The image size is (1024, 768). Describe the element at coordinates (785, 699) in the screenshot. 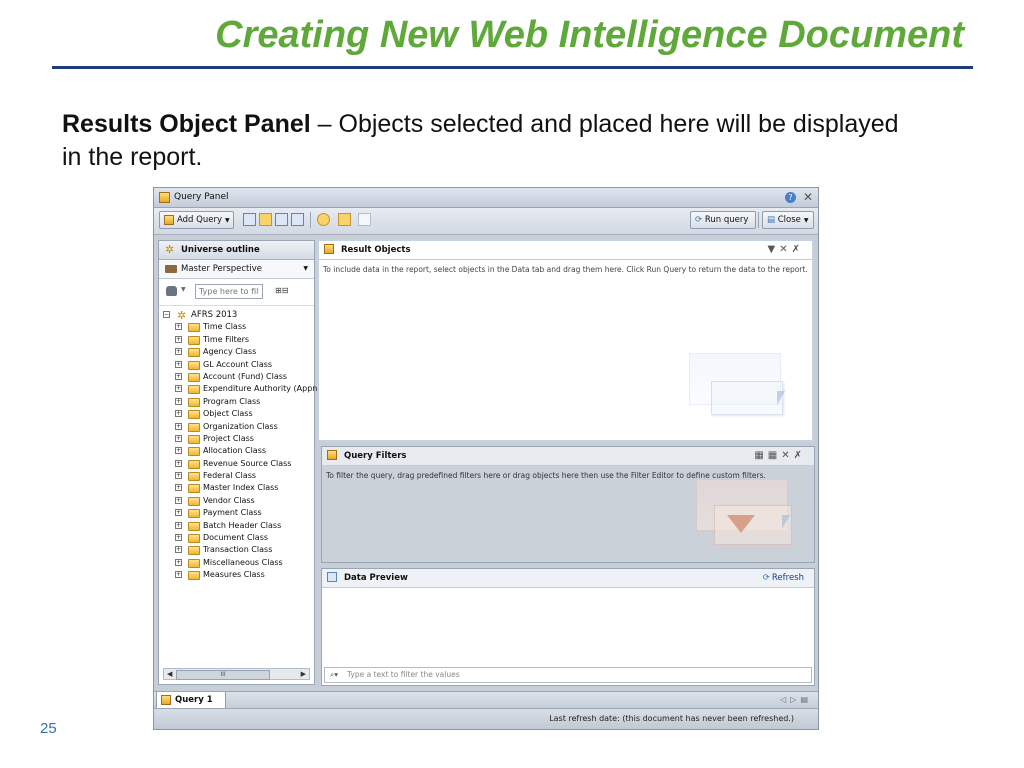

I see `tab-prev-icon: ◁` at that location.